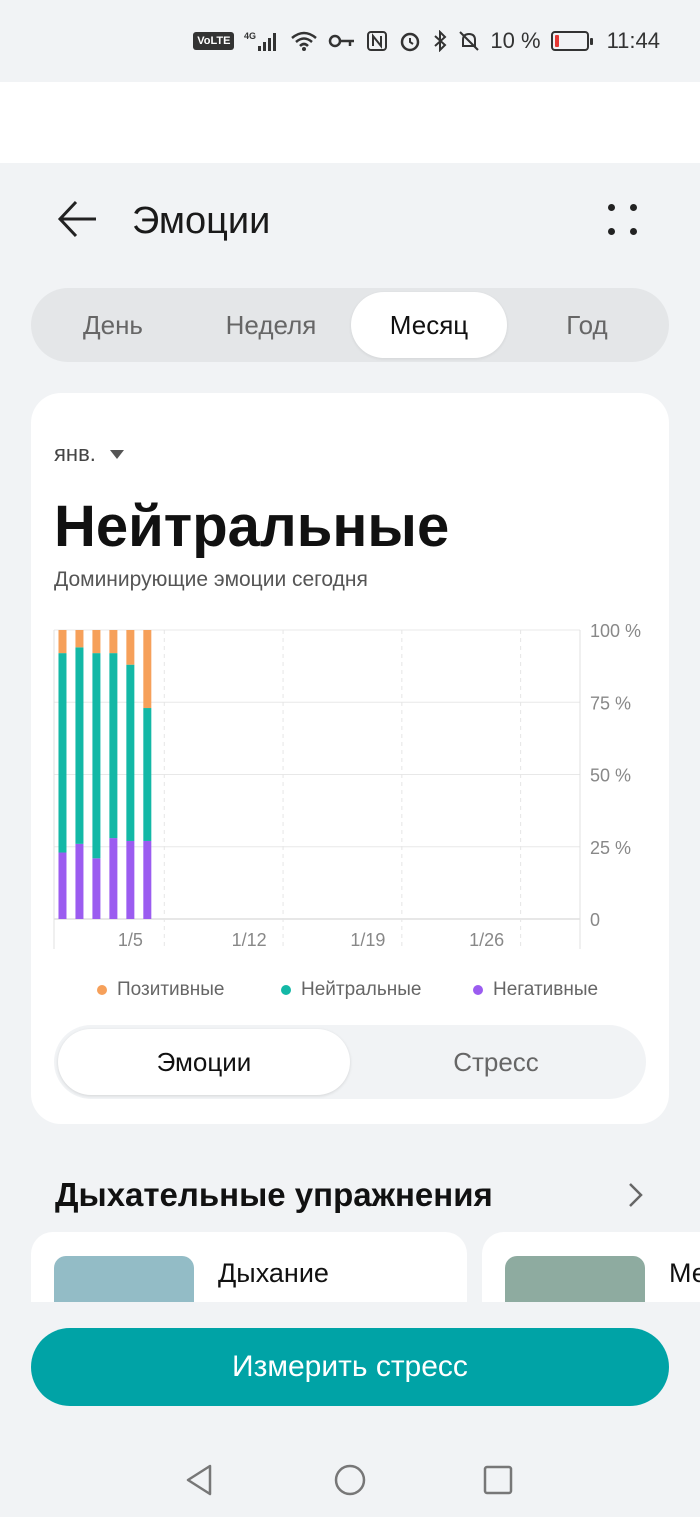 Image resolution: width=700 pixels, height=1517 pixels. Describe the element at coordinates (633, 40) in the screenshot. I see `clock: 11:44` at that location.